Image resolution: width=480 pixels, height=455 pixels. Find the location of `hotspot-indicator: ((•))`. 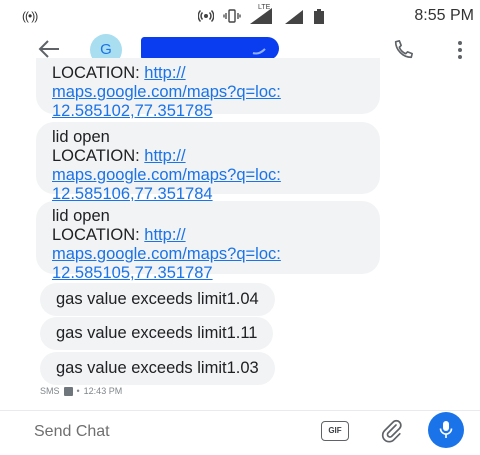

hotspot-indicator: ((•)) is located at coordinates (30, 16).